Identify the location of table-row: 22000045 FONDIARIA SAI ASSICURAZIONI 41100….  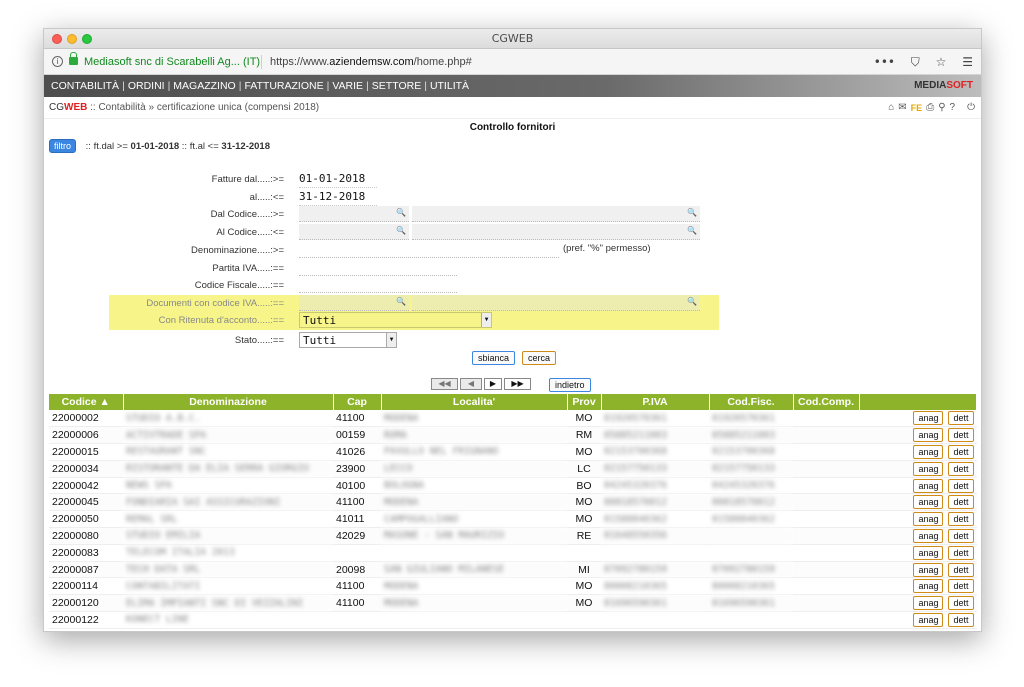
(513, 502).